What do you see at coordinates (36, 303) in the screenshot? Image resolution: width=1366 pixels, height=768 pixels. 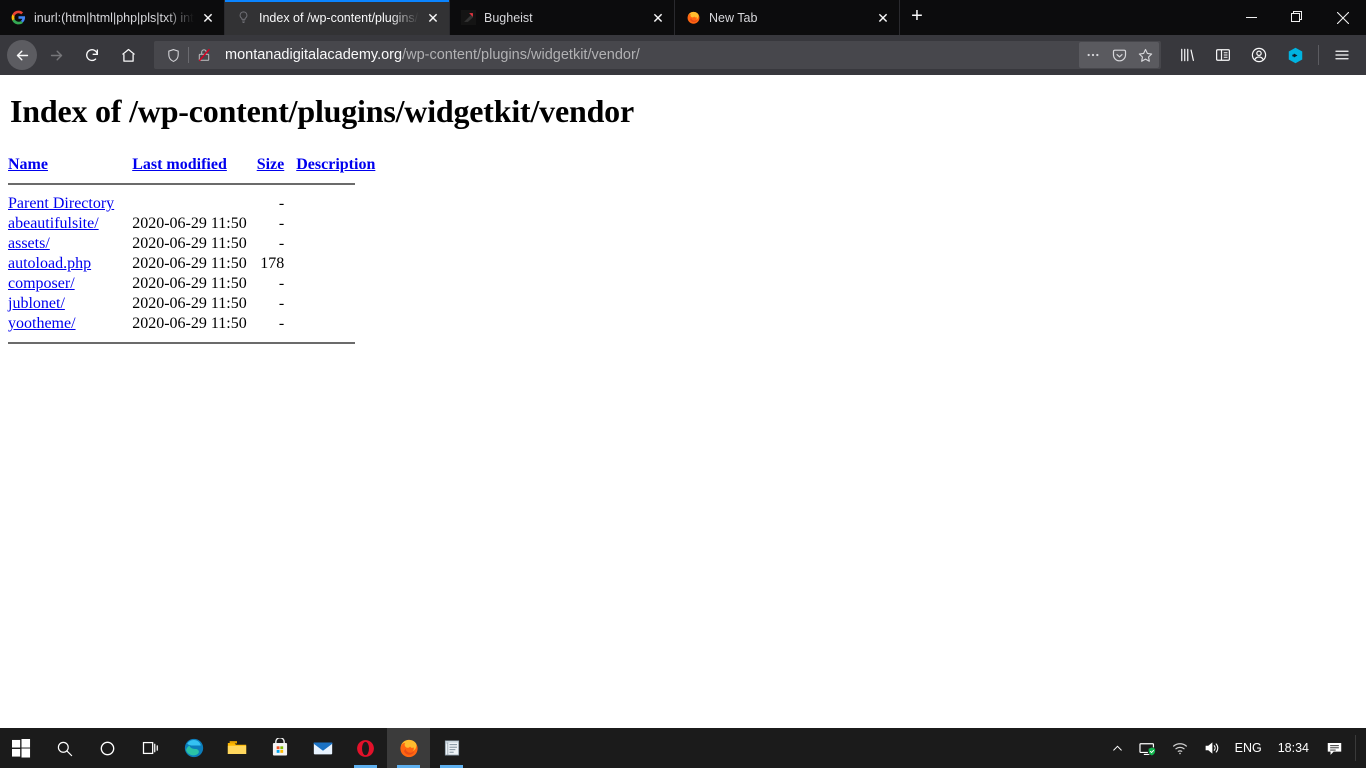 I see `file-link-jublonet: jublonet/` at bounding box center [36, 303].